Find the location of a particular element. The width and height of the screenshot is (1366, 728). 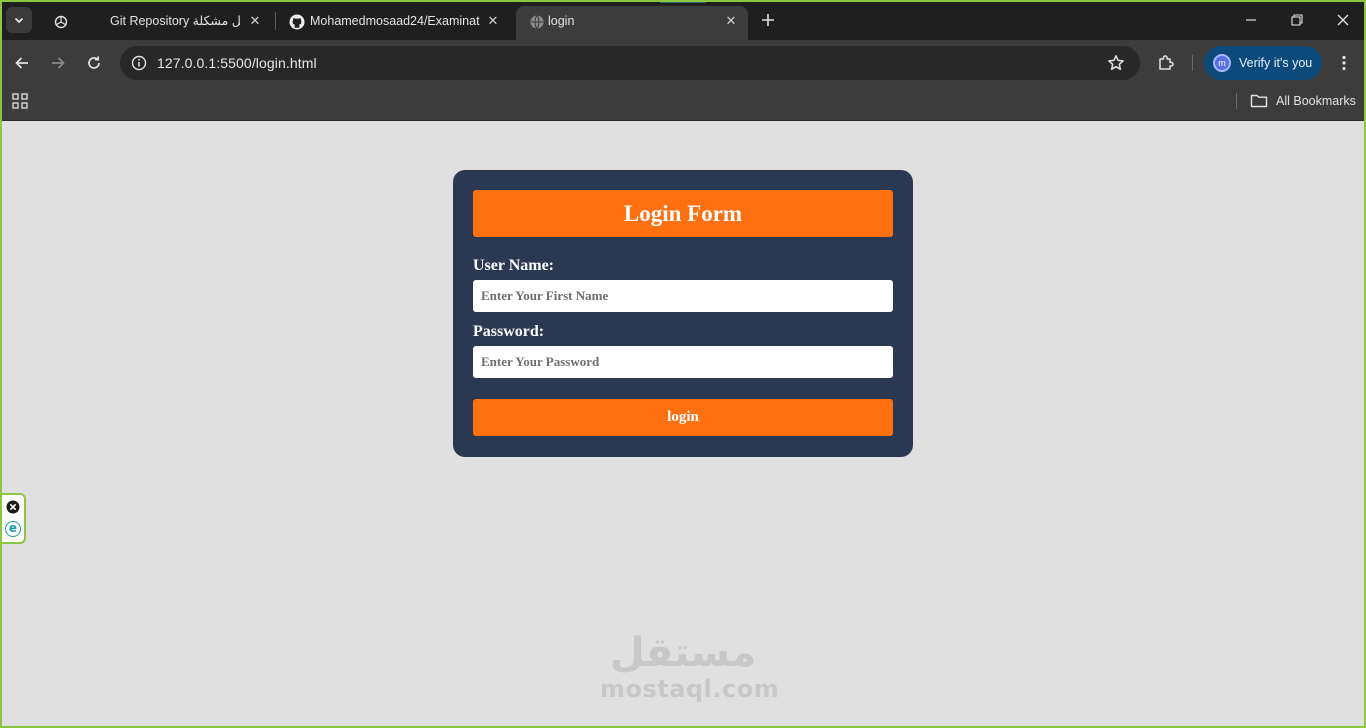

close-icon is located at coordinates (1343, 20).